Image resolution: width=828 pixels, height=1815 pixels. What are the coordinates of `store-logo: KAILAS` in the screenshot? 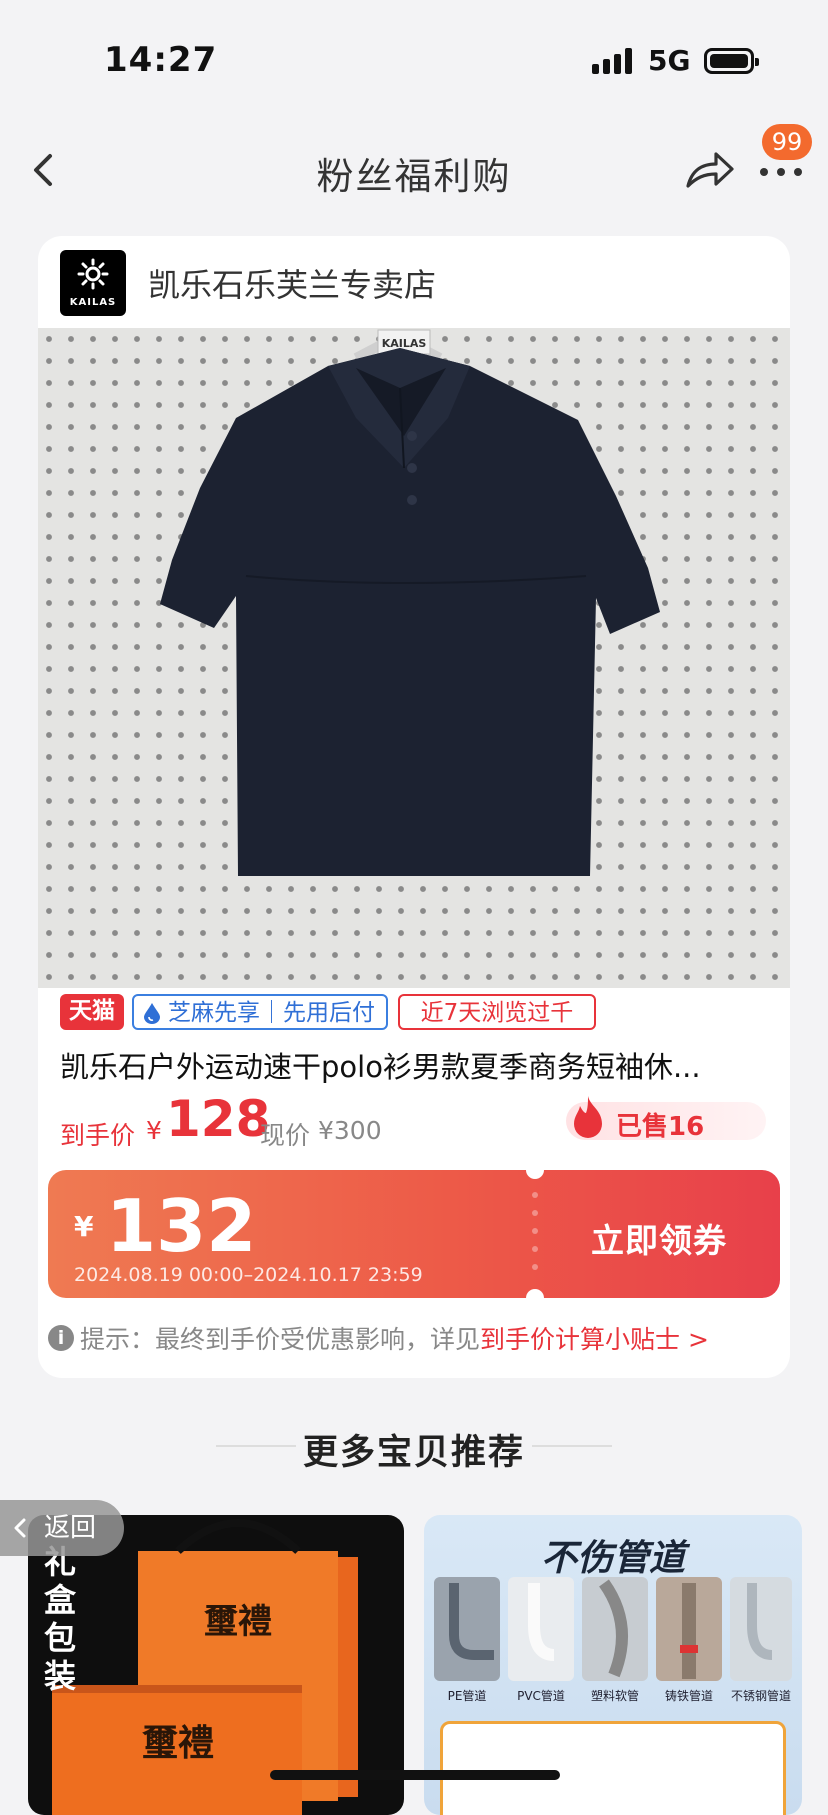 It's located at (93, 283).